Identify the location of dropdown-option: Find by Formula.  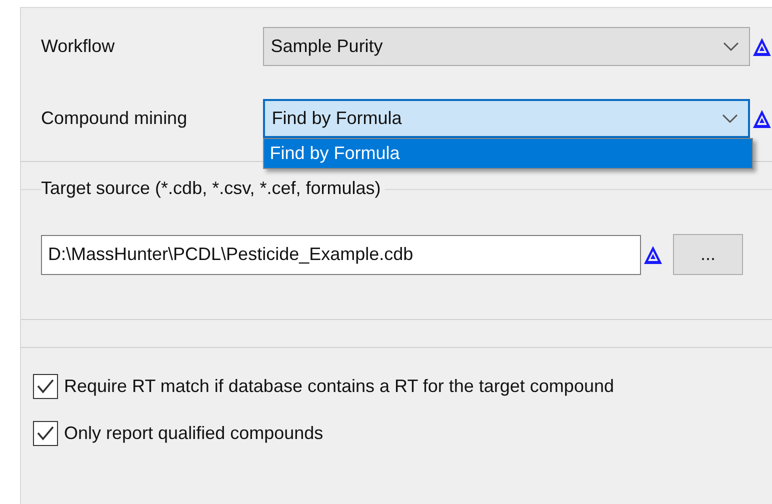
(508, 153).